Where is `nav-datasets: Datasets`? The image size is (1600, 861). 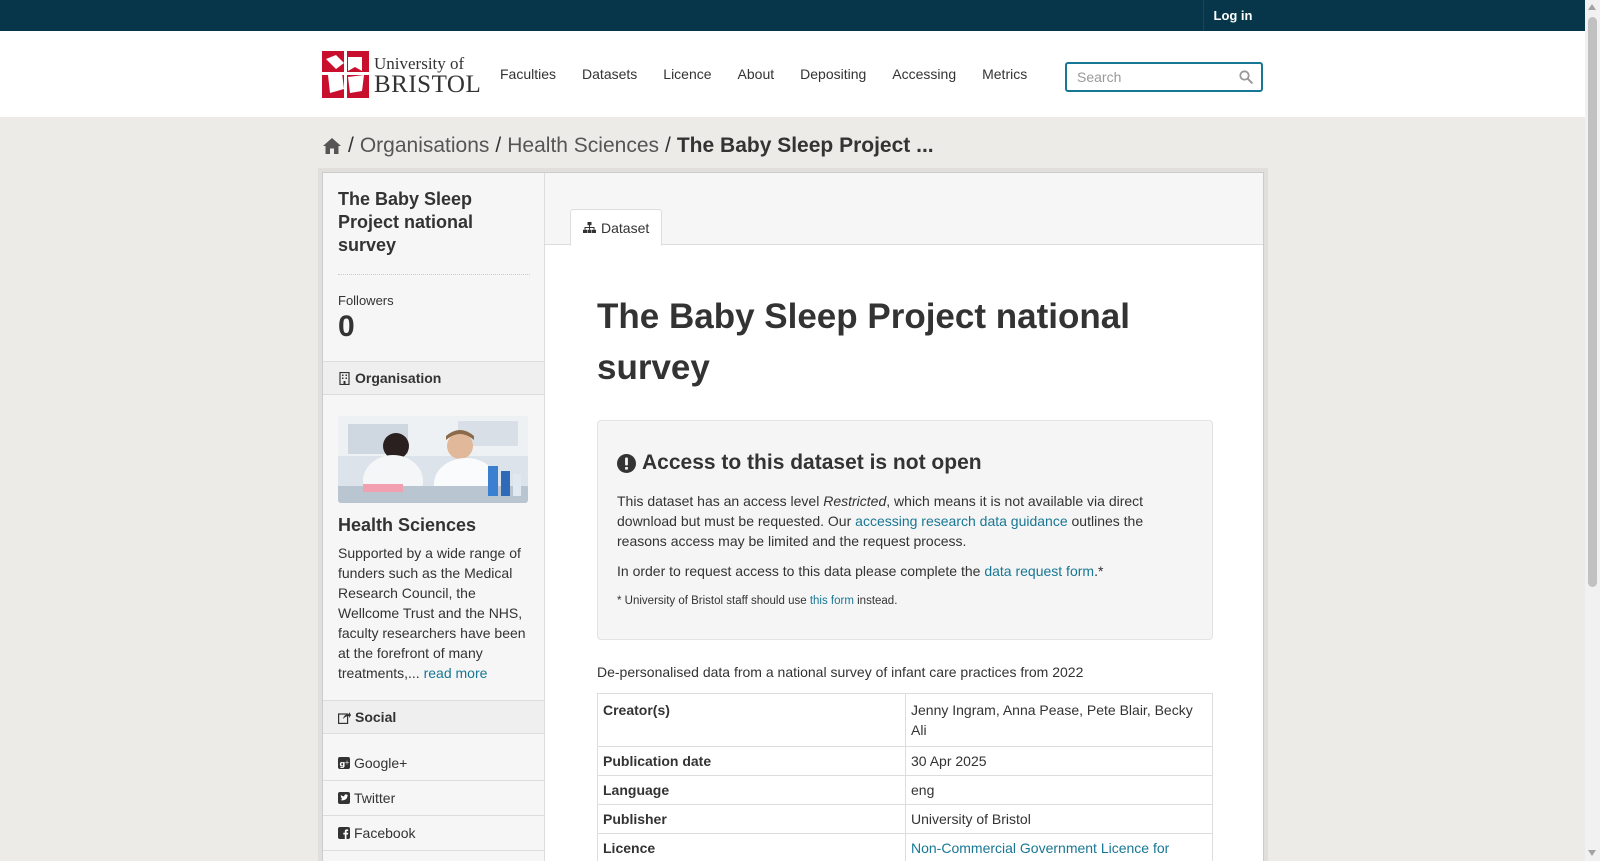
nav-datasets: Datasets is located at coordinates (609, 74).